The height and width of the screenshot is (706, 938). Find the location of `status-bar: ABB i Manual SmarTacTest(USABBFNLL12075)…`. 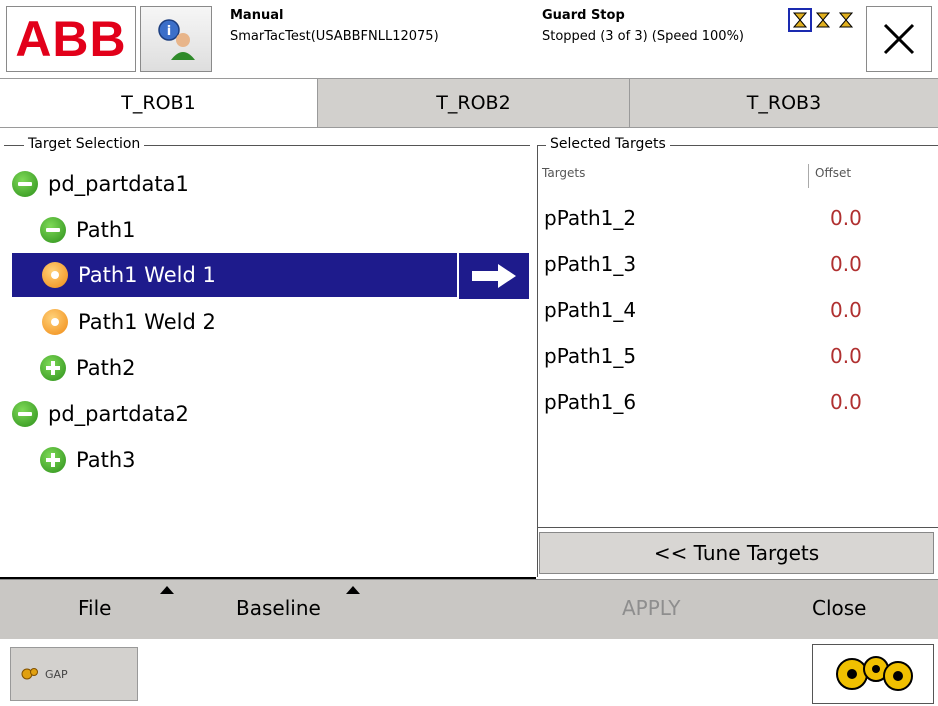

status-bar: ABB i Manual SmarTacTest(USABBFNLL12075)… is located at coordinates (469, 39).